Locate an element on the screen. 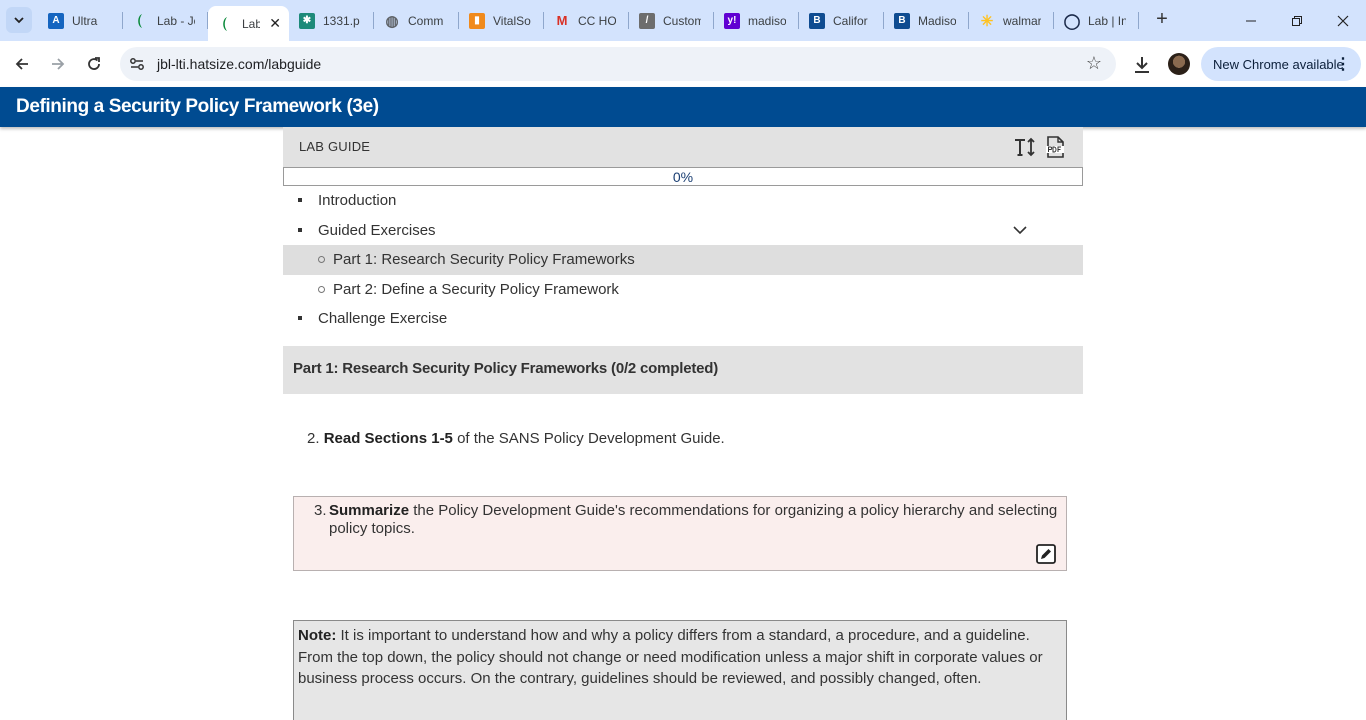 The height and width of the screenshot is (720, 1366). pdf-icon is located at coordinates (1055, 147).